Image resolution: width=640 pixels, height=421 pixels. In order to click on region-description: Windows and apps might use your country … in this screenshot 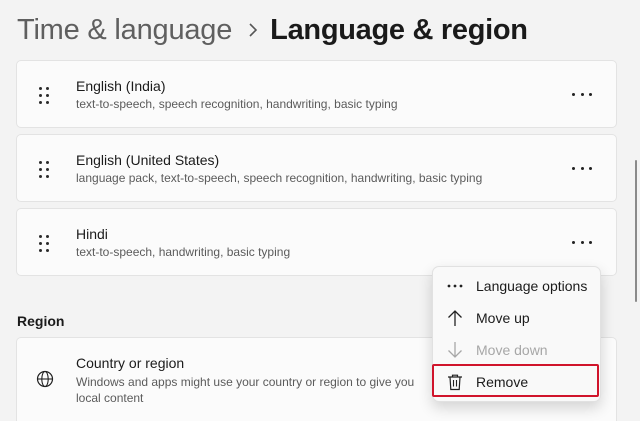, I will do `click(245, 390)`.